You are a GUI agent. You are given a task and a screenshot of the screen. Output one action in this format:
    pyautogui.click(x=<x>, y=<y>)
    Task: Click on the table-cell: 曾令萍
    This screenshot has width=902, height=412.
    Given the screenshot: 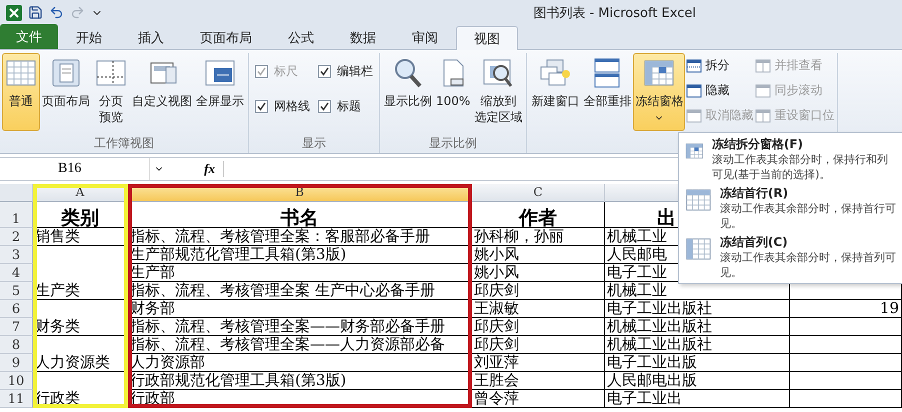 What is the action you would take?
    pyautogui.click(x=538, y=399)
    